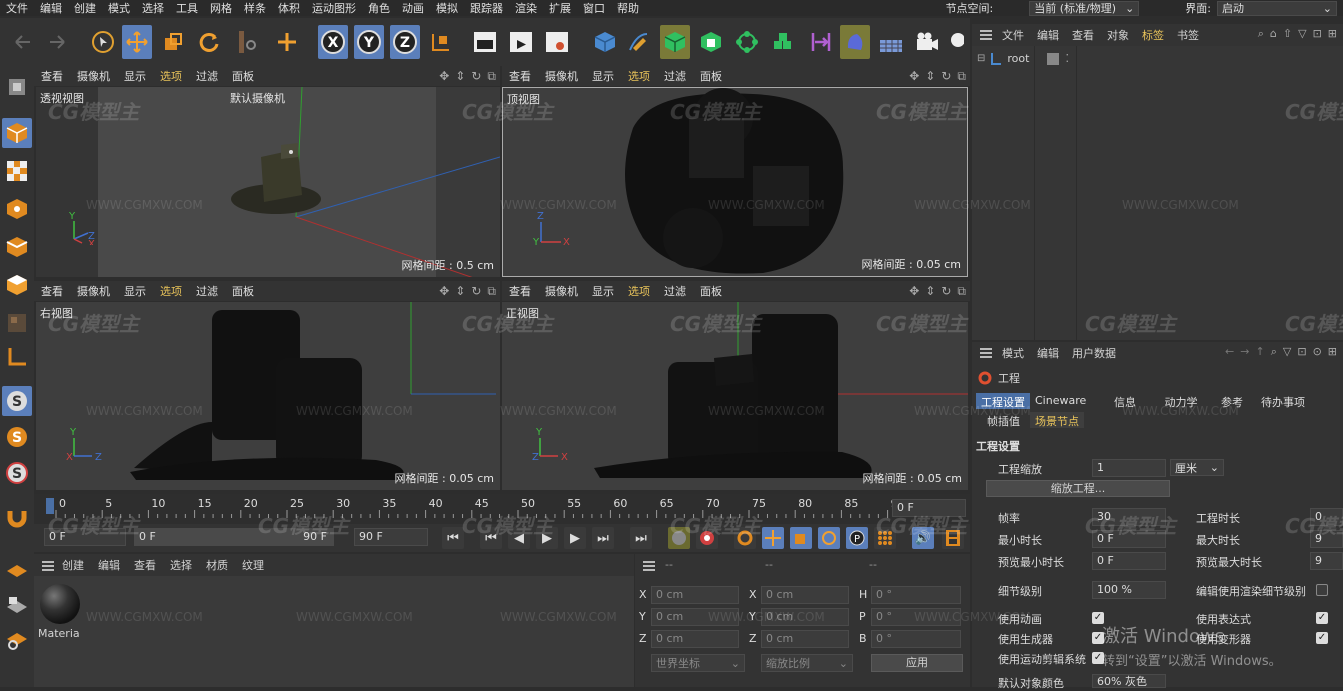 This screenshot has width=1343, height=691. Describe the element at coordinates (109, 565) in the screenshot. I see `mat-menu-edit: 编辑` at that location.